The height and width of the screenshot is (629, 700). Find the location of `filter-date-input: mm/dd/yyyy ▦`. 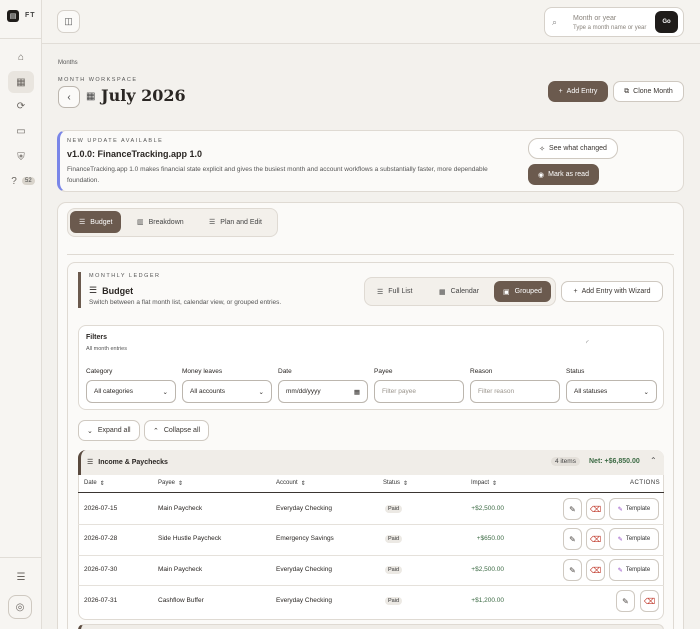

filter-date-input: mm/dd/yyyy ▦ is located at coordinates (323, 391).